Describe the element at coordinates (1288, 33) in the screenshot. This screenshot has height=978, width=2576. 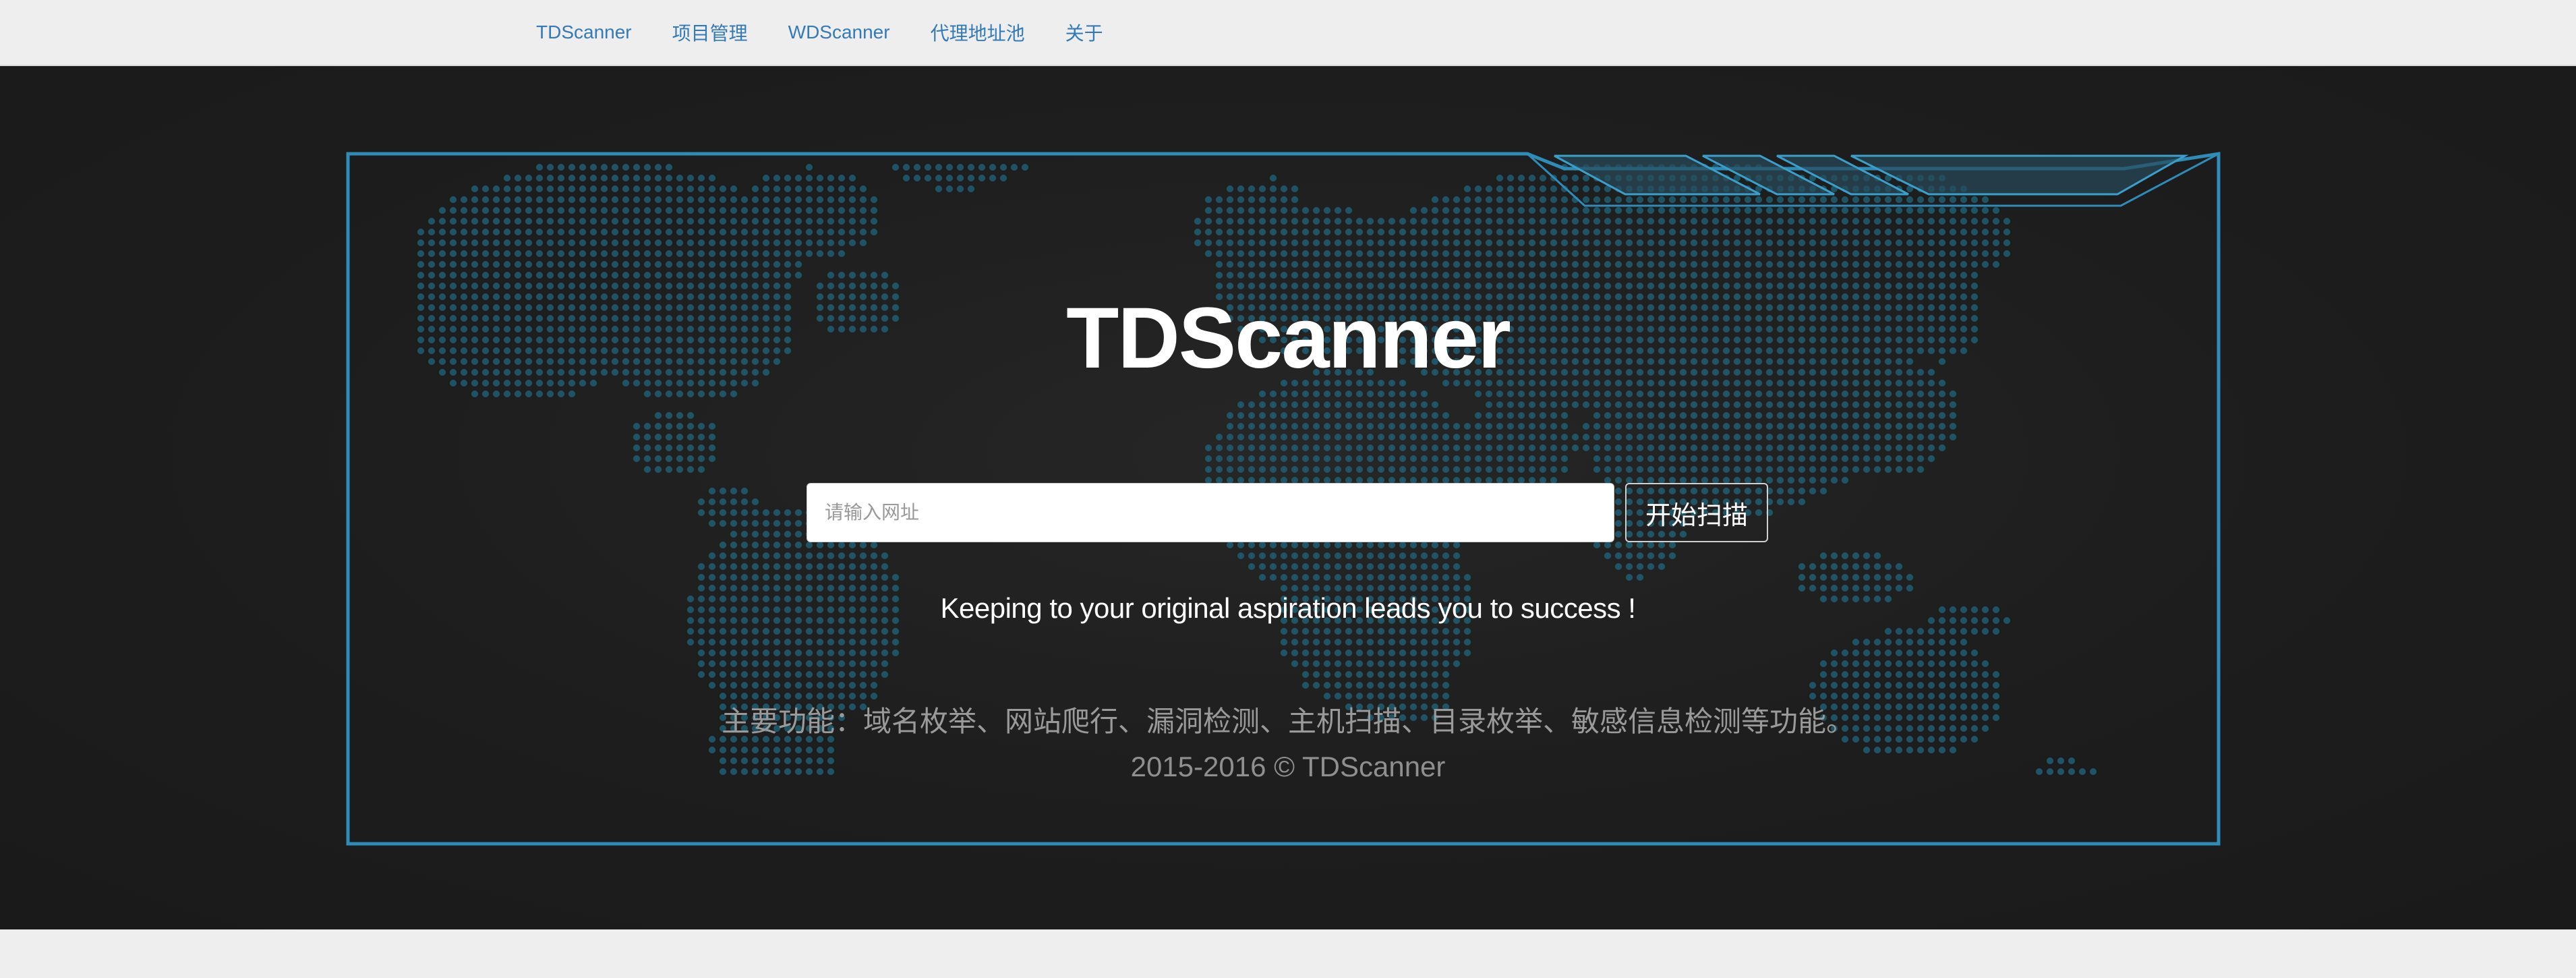
I see `navbar: TDScanner 项目管理 WDScanner 代理地址池 关于` at that location.